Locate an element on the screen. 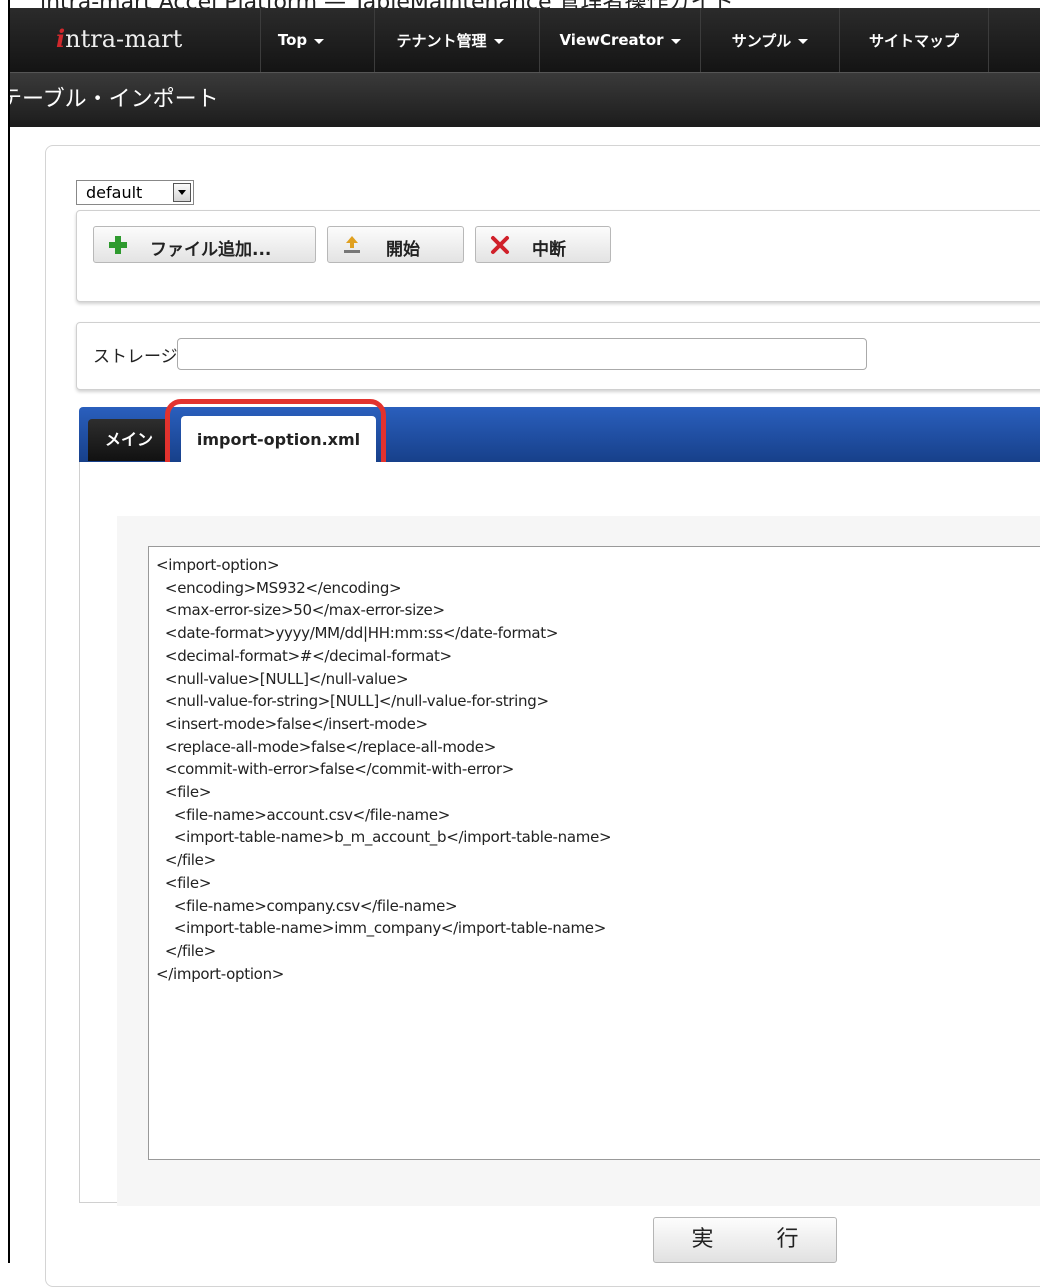 Image resolution: width=1040 pixels, height=1287 pixels. nav-viewcreator: ViewCreator is located at coordinates (619, 40).